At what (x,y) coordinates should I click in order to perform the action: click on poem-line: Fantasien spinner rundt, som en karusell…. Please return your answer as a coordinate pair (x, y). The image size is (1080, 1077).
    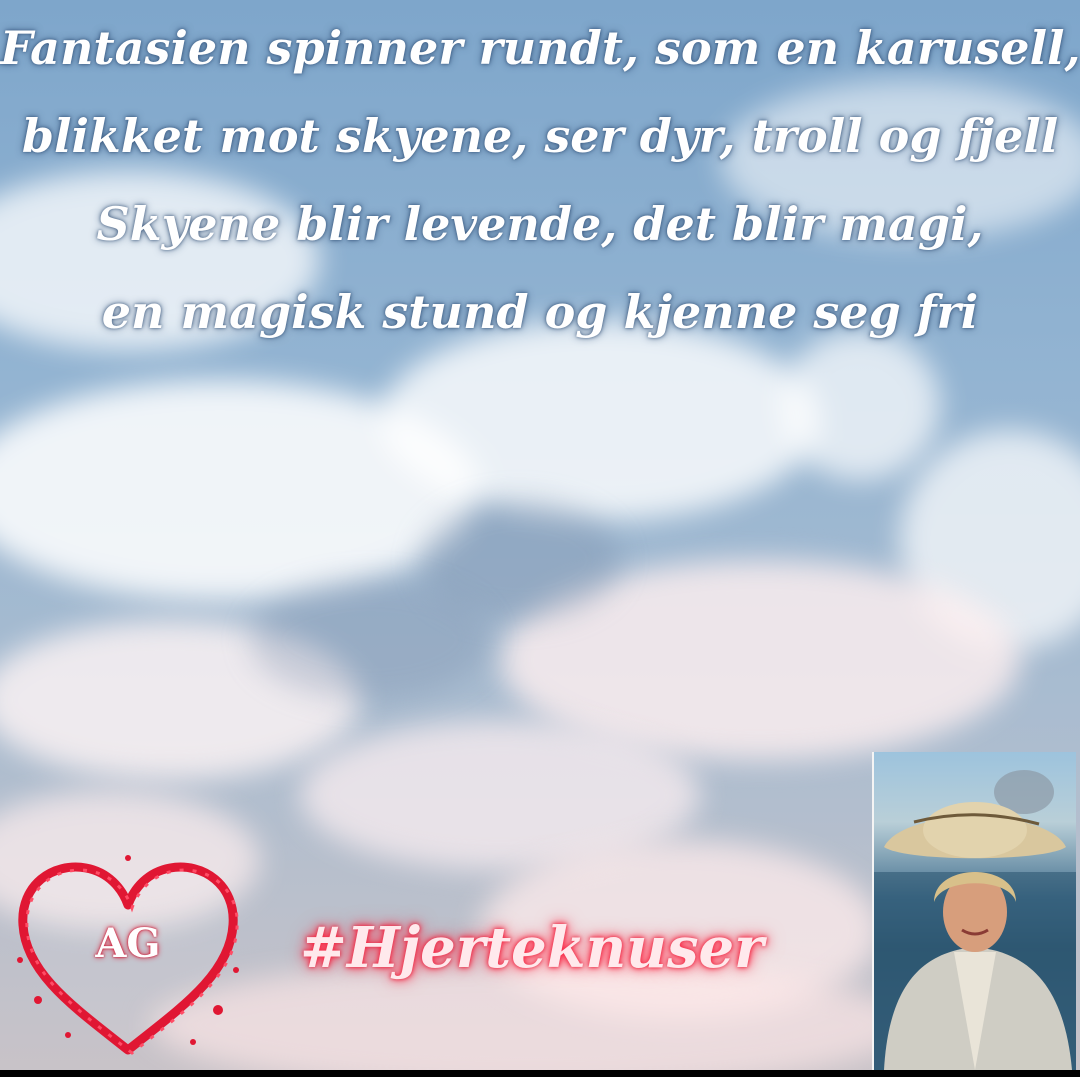
    Looking at the image, I should click on (540, 48).